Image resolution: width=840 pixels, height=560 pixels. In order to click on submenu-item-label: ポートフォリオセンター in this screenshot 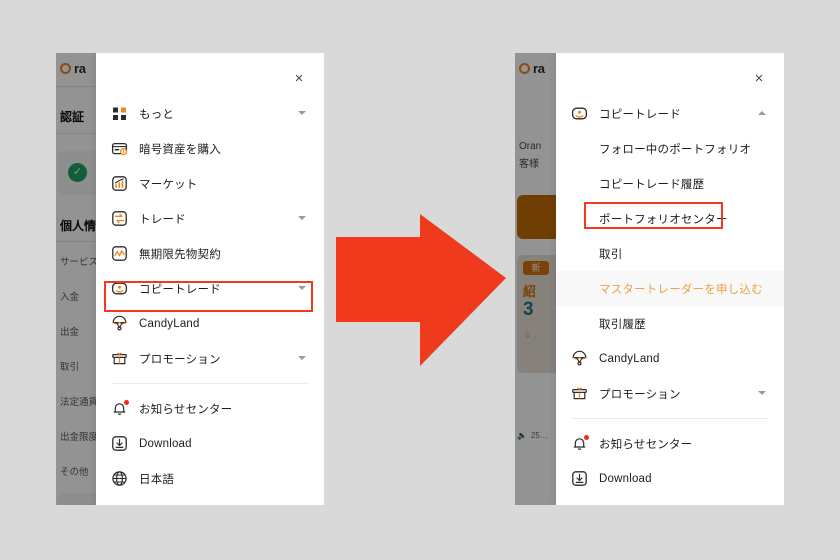, I will do `click(663, 219)`.